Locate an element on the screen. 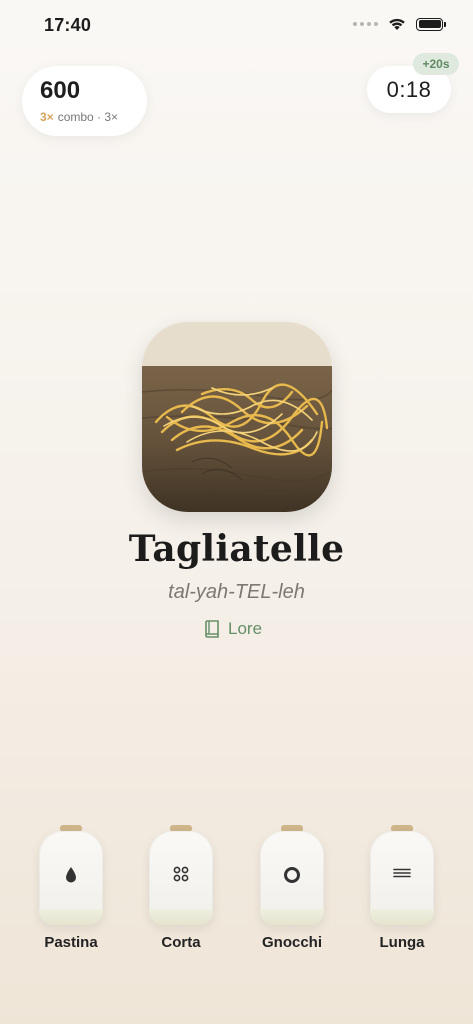 The image size is (473, 1024). lore-button: Lore is located at coordinates (233, 629).